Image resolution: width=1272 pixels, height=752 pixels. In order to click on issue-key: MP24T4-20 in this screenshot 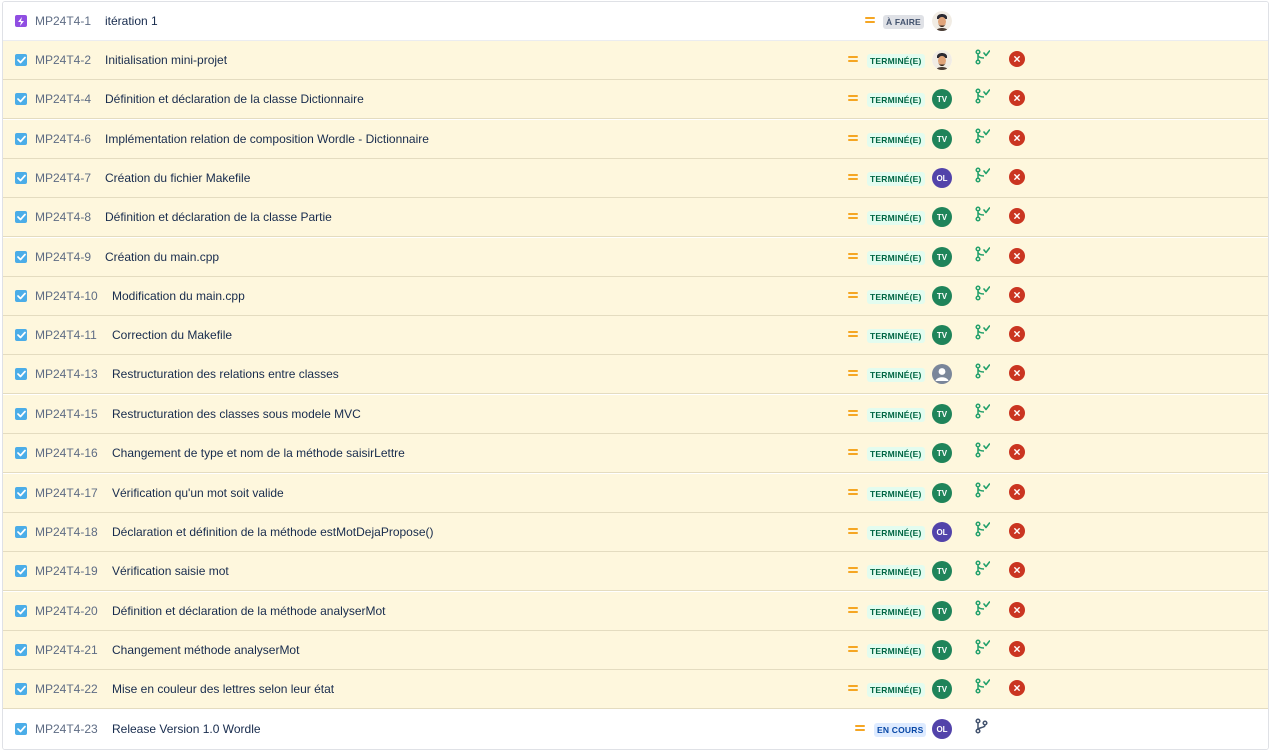, I will do `click(66, 611)`.